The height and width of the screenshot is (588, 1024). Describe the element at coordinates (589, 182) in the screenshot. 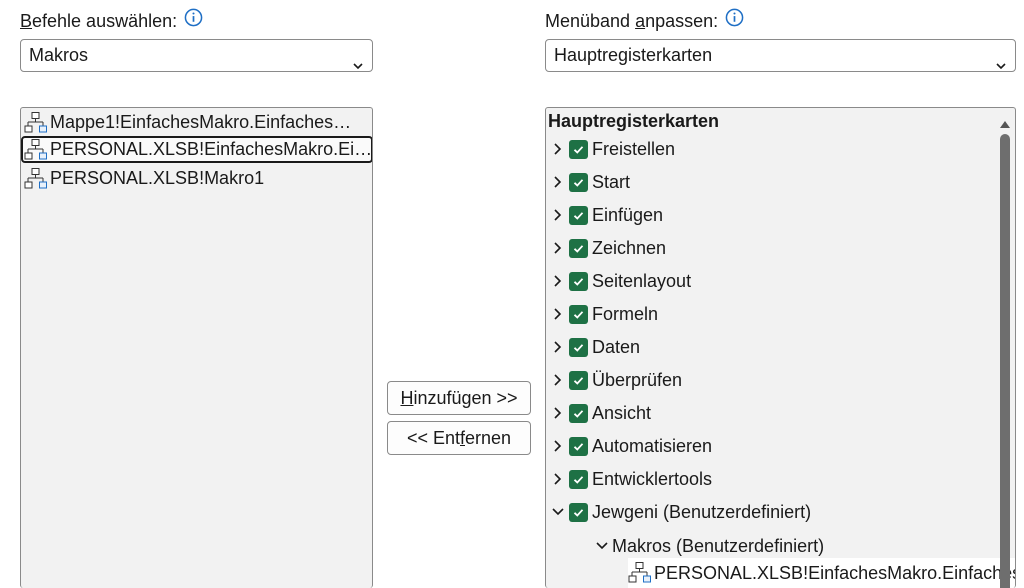

I see `tree-tab-item: Start` at that location.